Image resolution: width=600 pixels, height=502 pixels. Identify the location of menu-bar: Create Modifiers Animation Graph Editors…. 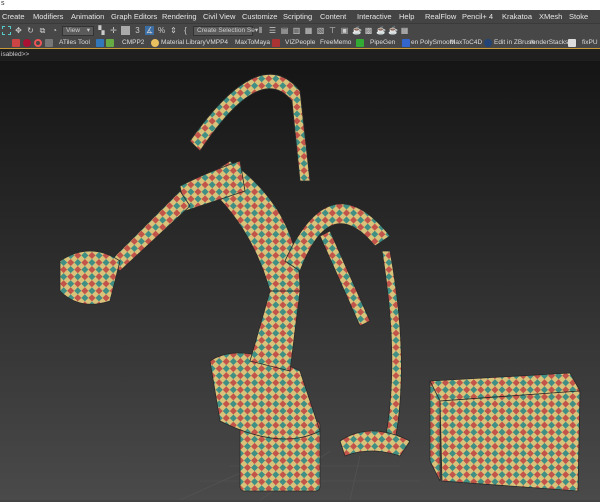
(300, 17).